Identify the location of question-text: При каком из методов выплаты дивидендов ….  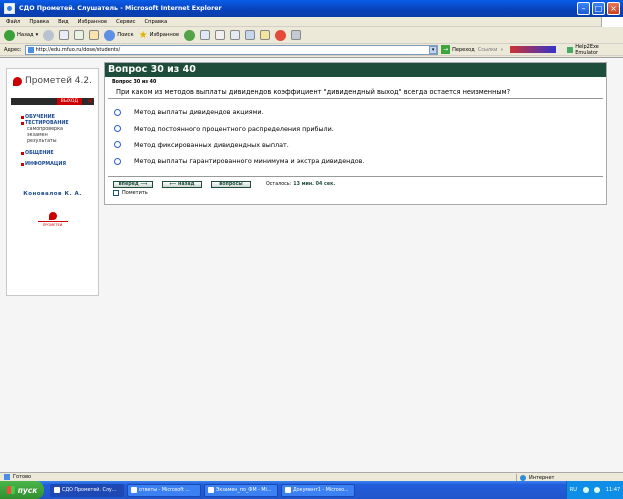
(355, 92).